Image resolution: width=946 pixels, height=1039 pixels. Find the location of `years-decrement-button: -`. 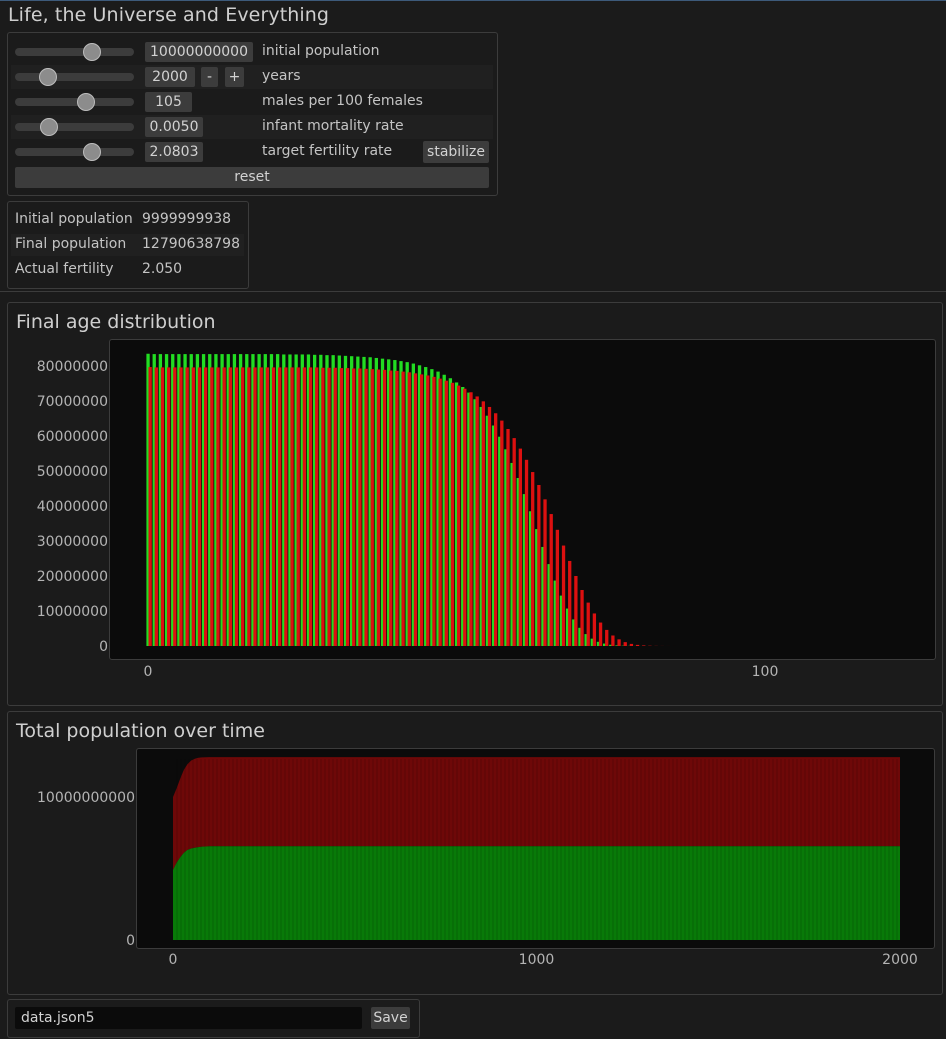

years-decrement-button: - is located at coordinates (209, 77).